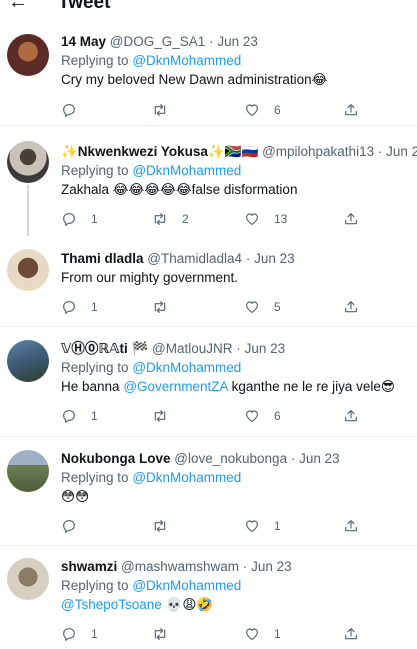 Image resolution: width=417 pixels, height=649 pixels. What do you see at coordinates (192, 348) in the screenshot?
I see `author-handle: @MatlouJNR` at bounding box center [192, 348].